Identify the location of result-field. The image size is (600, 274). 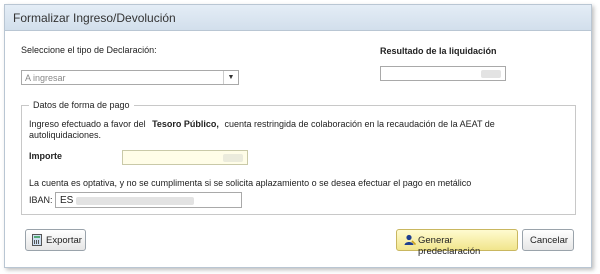
(443, 73).